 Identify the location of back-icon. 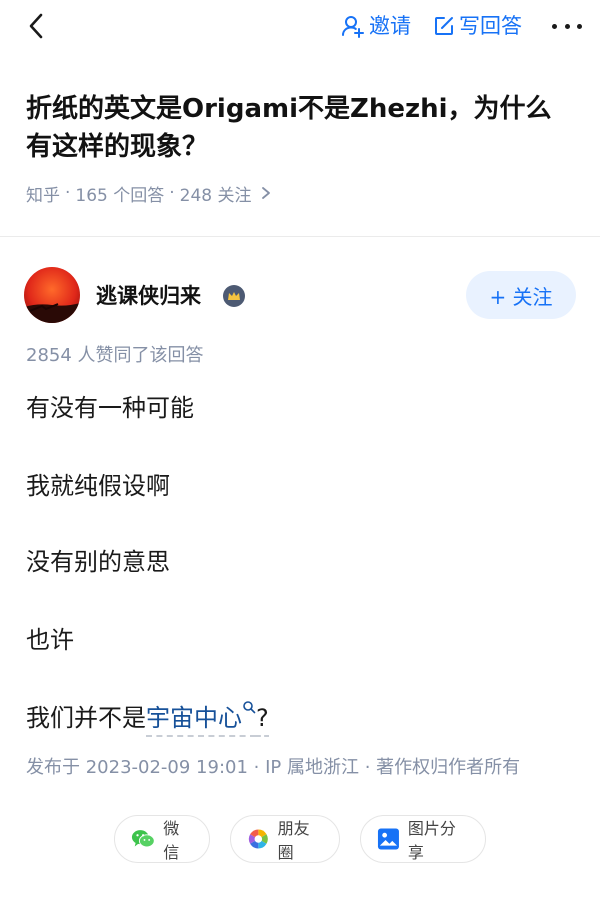
(36, 26).